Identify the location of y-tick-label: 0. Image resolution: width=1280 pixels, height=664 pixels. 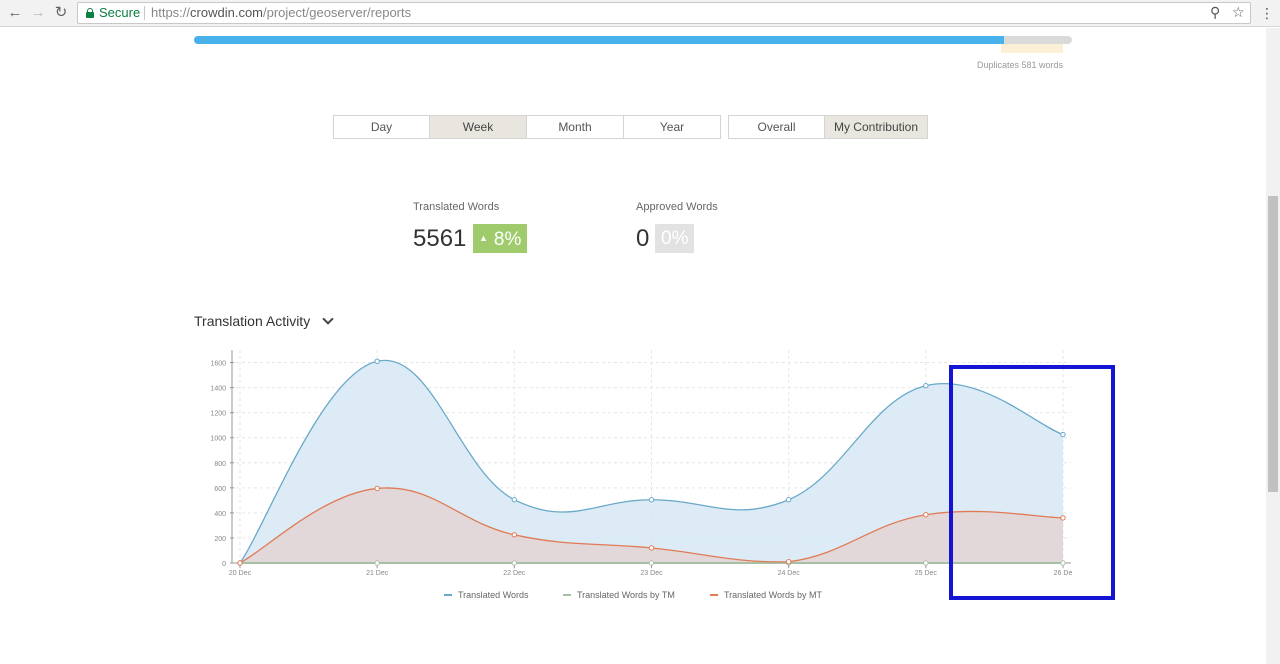
(224, 564).